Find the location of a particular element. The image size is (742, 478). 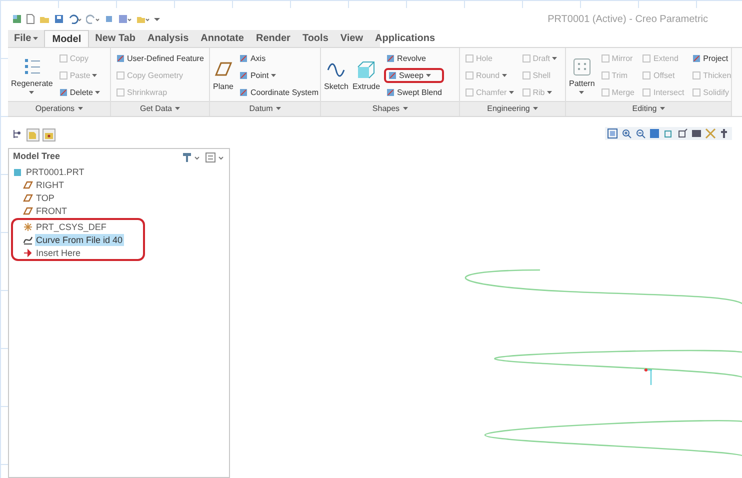

group-menu-button: Editing is located at coordinates (648, 108).